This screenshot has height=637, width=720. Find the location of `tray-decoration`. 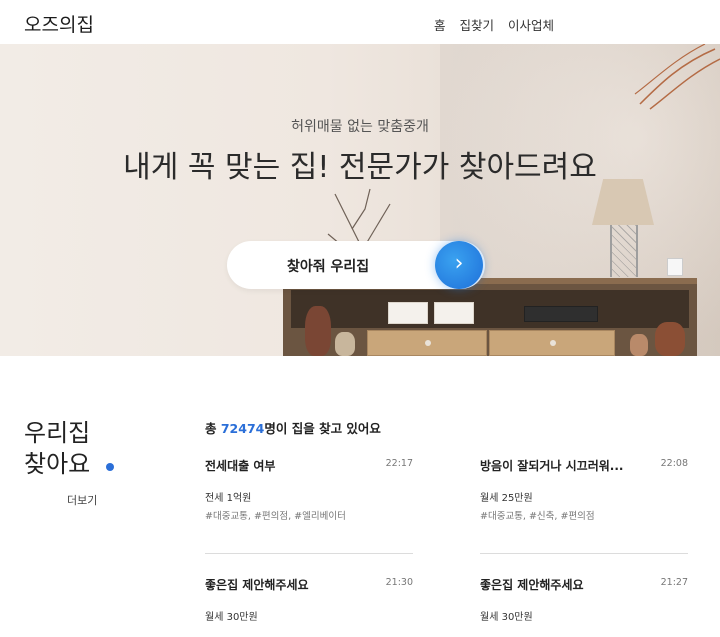

tray-decoration is located at coordinates (561, 314).